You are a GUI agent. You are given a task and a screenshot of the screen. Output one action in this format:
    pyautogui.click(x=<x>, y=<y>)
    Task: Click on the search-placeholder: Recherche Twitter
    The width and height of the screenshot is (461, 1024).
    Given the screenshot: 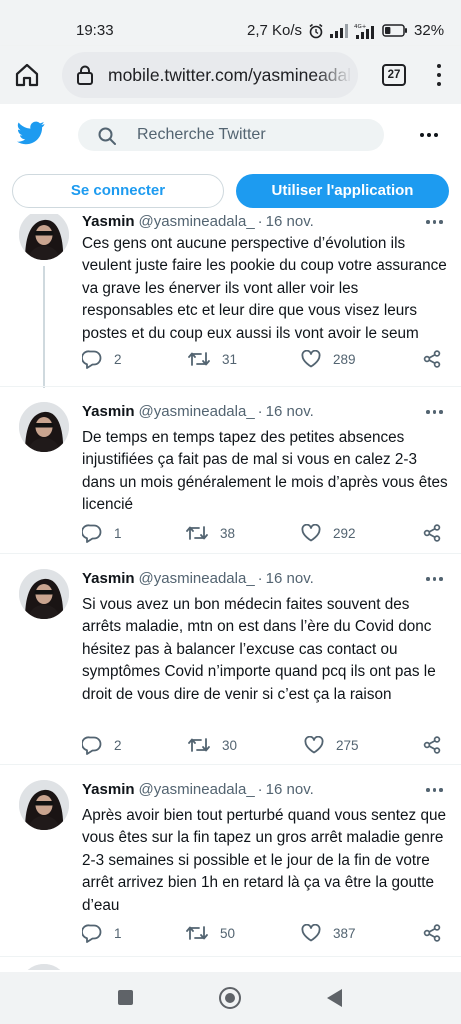 What is the action you would take?
    pyautogui.click(x=201, y=134)
    